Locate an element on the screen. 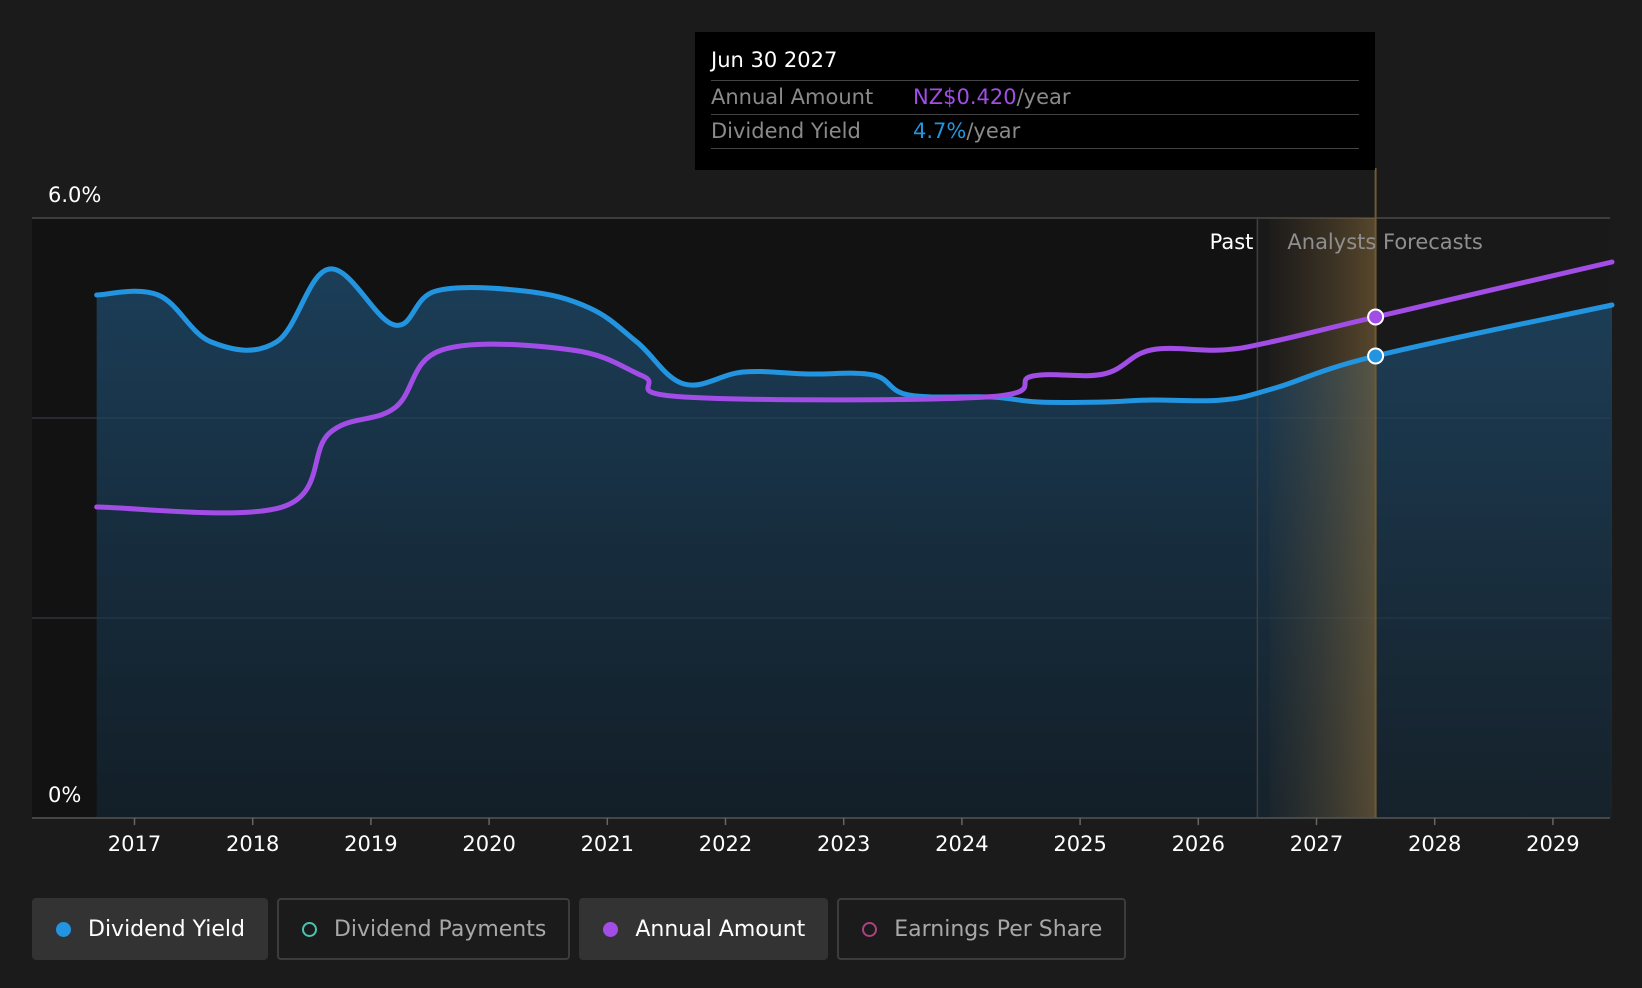  legend-label: Earnings Per Share is located at coordinates (998, 929).